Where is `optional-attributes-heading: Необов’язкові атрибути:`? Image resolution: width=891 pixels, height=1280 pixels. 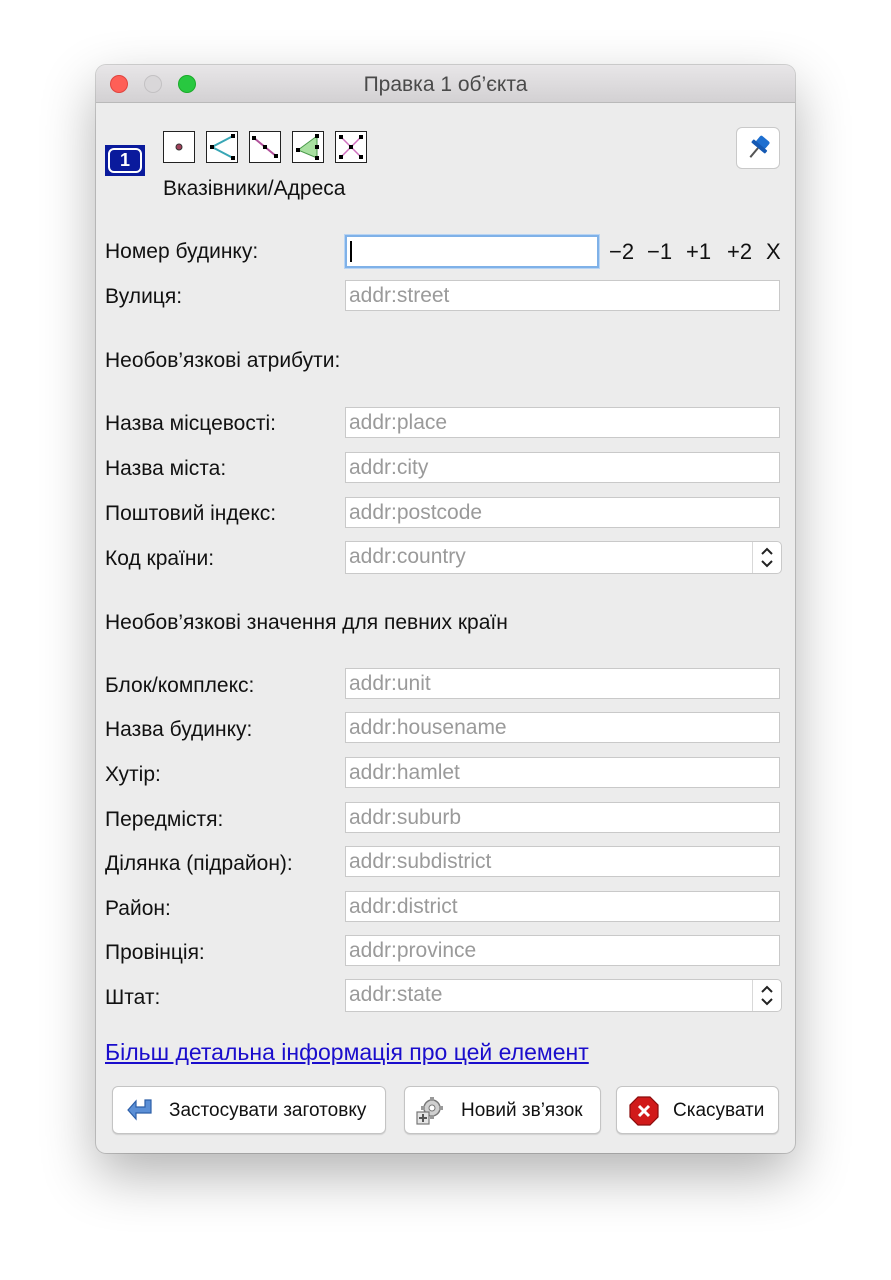
optional-attributes-heading: Необов’язкові атрибути: is located at coordinates (223, 360).